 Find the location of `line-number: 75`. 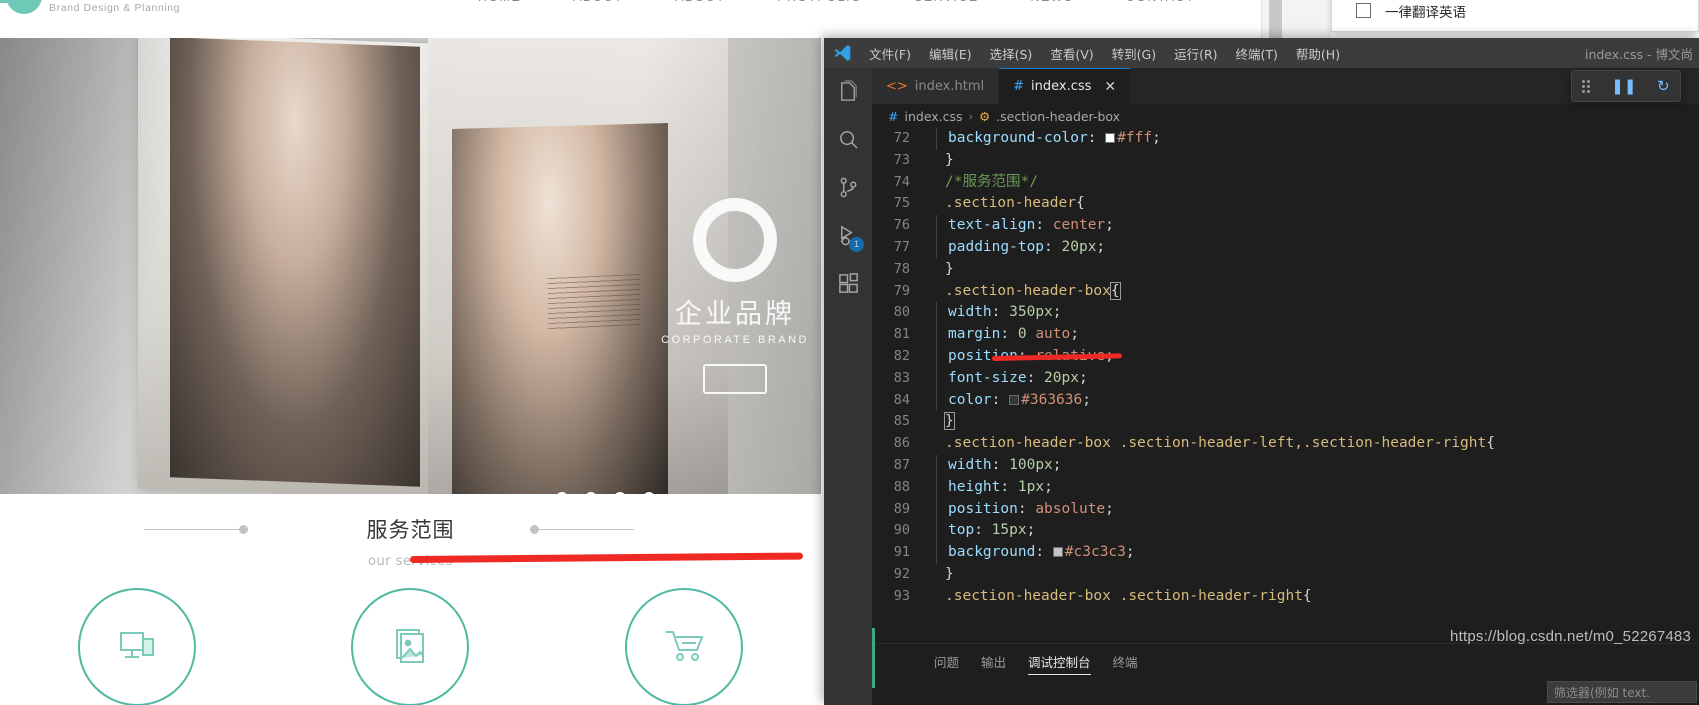

line-number: 75 is located at coordinates (901, 203).